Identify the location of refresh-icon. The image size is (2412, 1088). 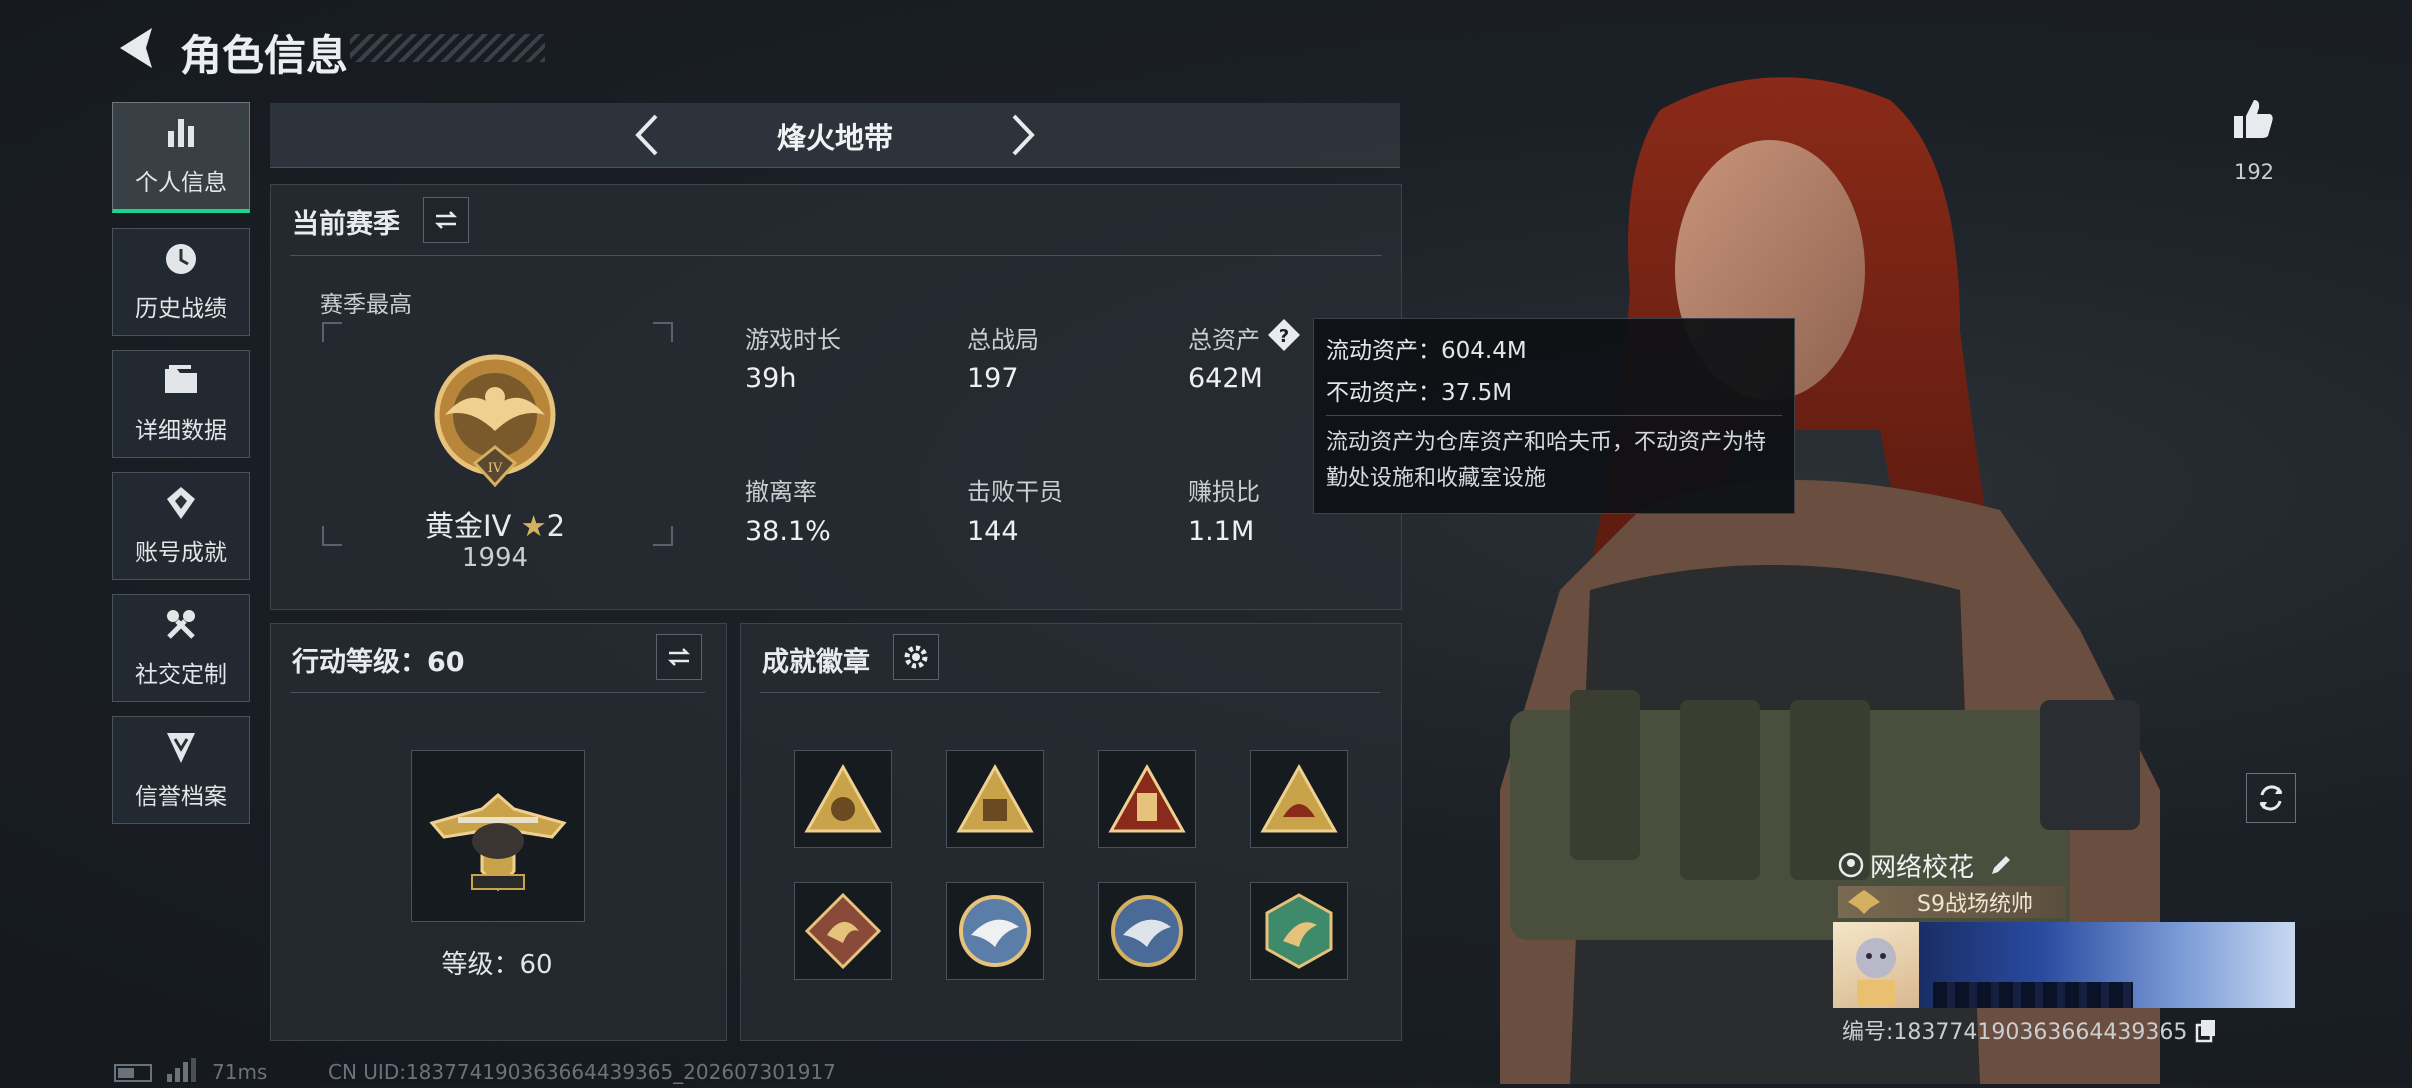
(2271, 798).